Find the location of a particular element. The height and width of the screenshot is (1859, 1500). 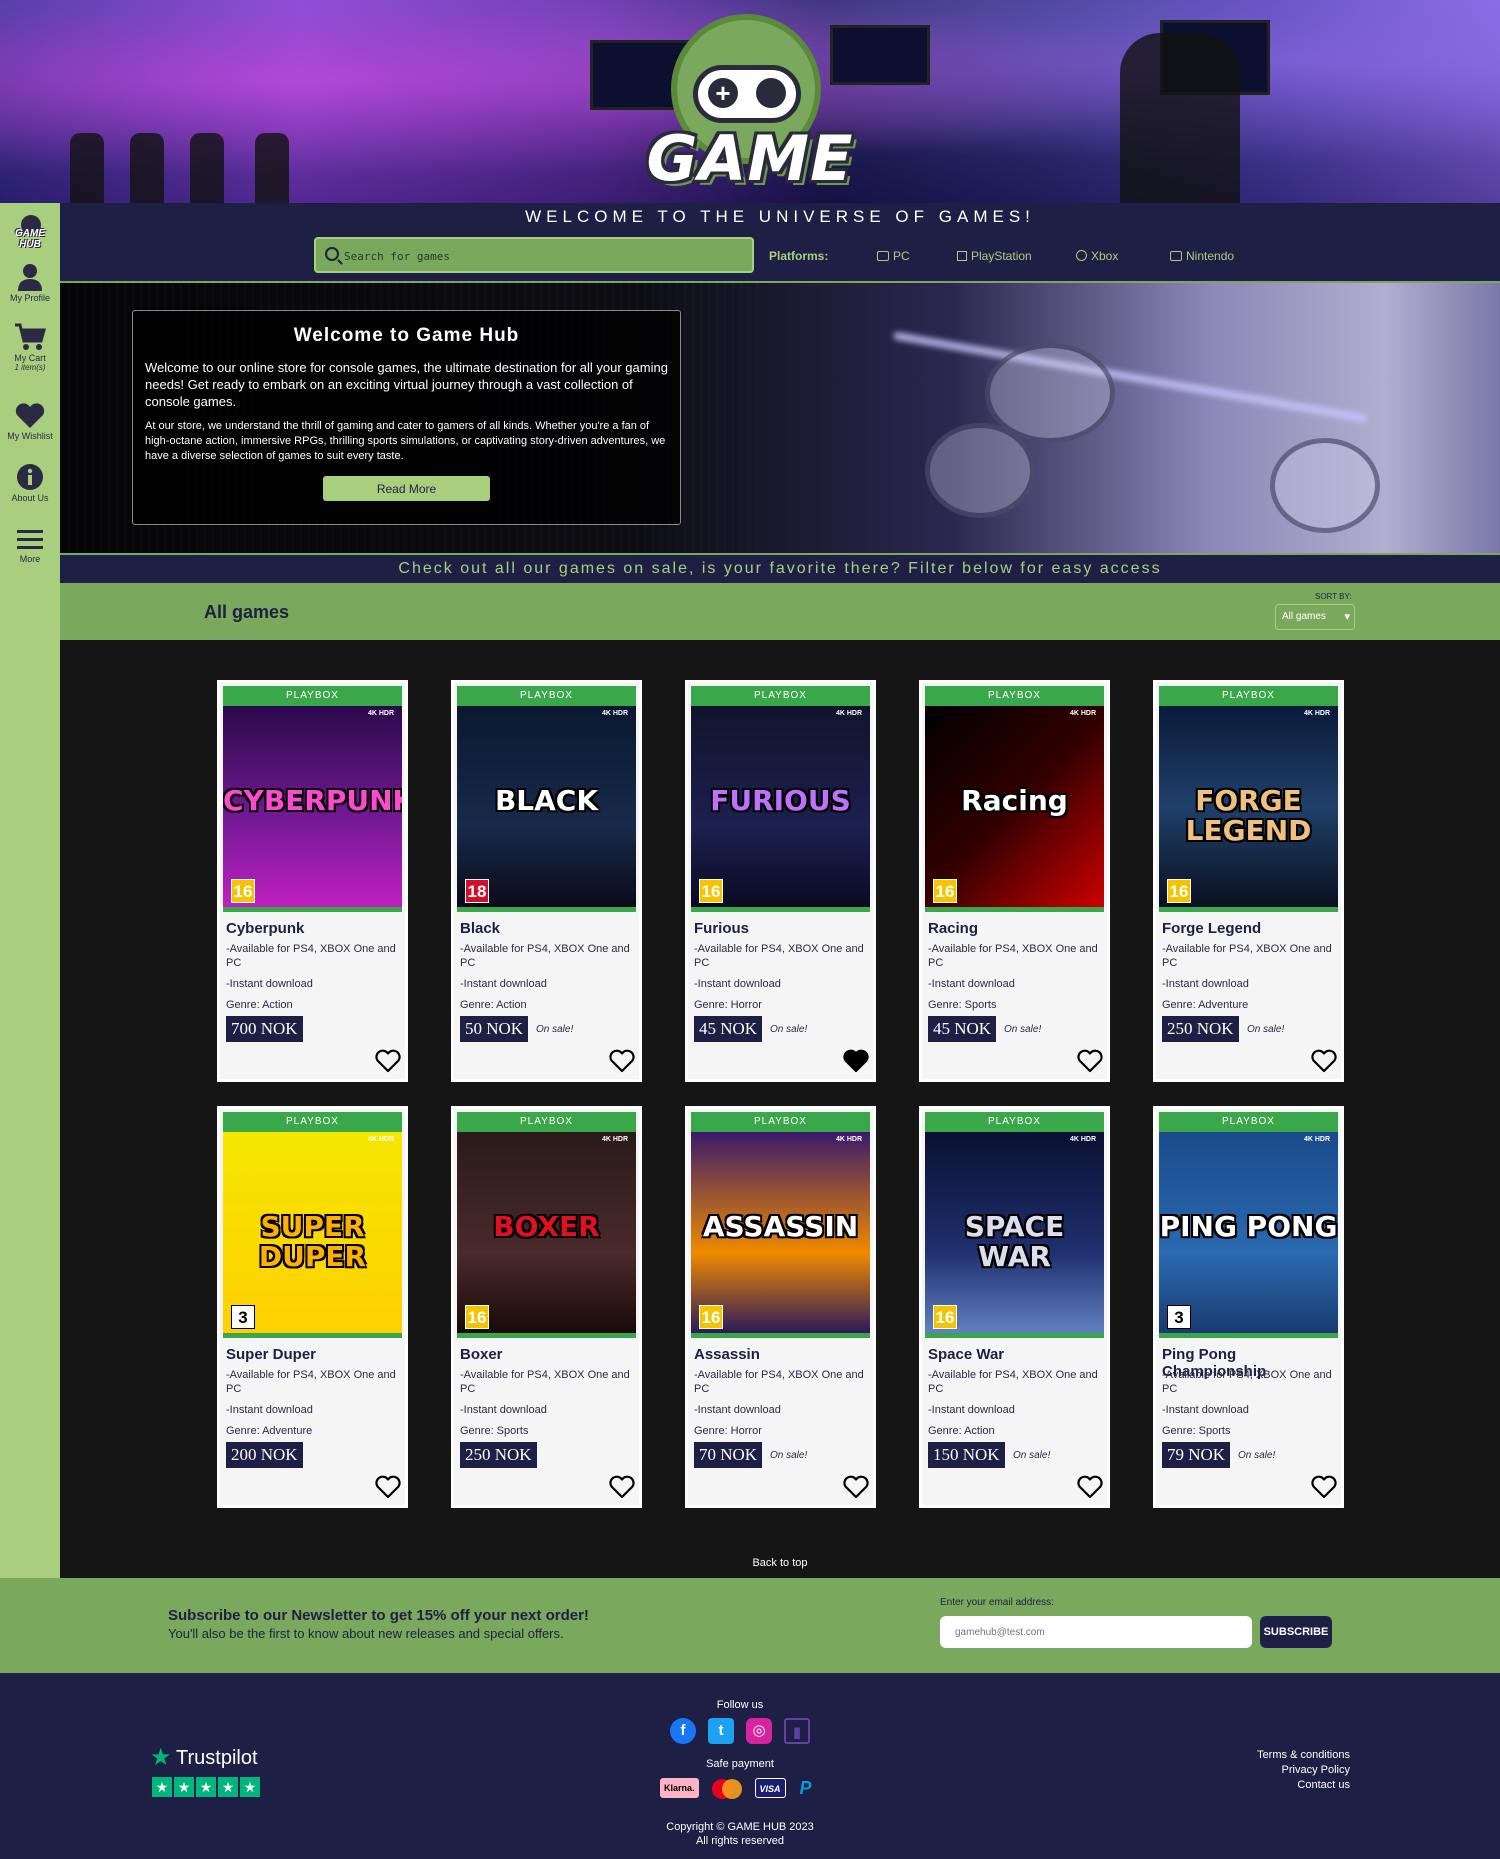

platform-xbox: Xbox is located at coordinates (1097, 256).